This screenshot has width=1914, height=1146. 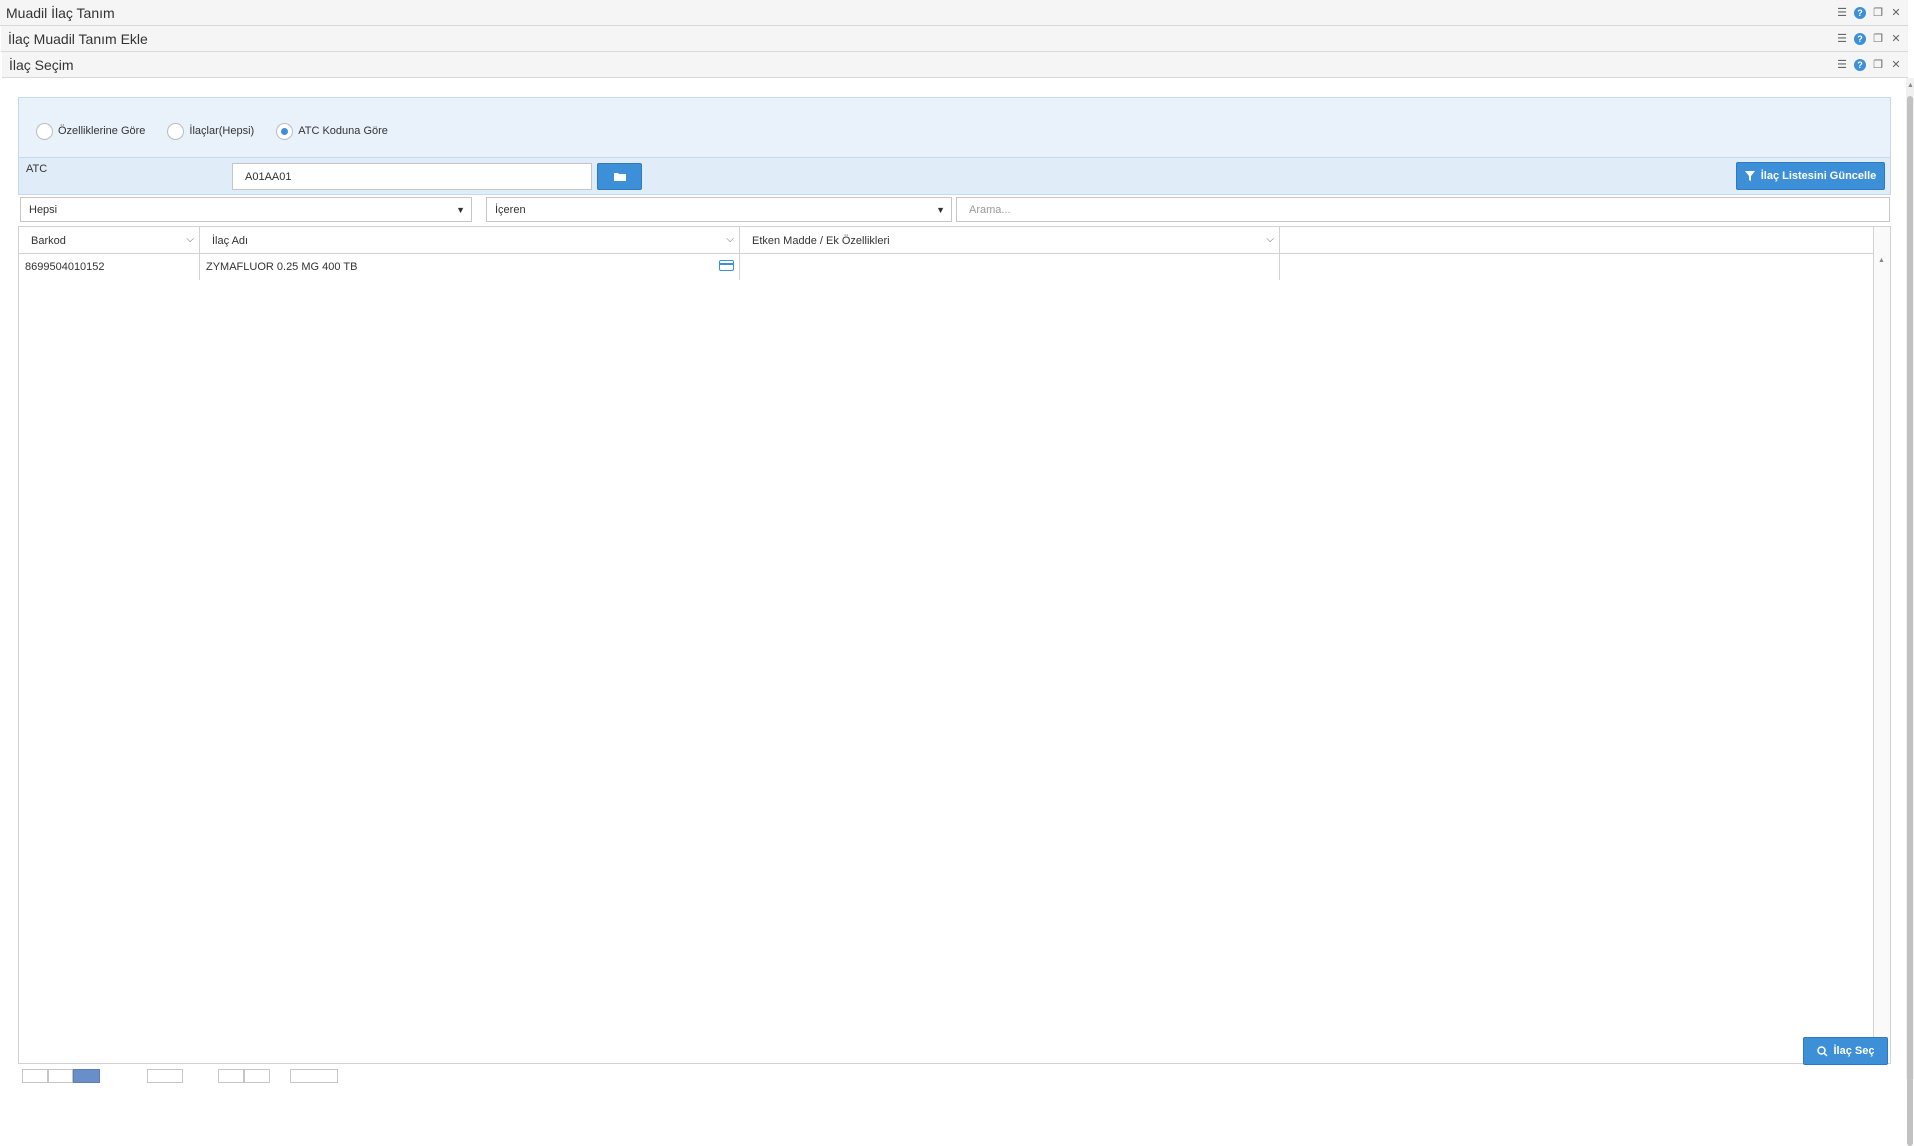 What do you see at coordinates (1822, 1051) in the screenshot?
I see `search-icon` at bounding box center [1822, 1051].